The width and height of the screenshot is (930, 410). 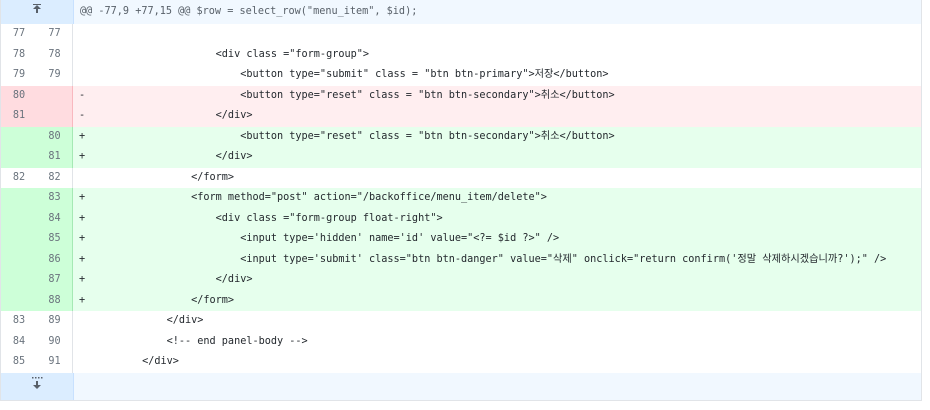 What do you see at coordinates (55, 177) in the screenshot?
I see `new-line-number: 82` at bounding box center [55, 177].